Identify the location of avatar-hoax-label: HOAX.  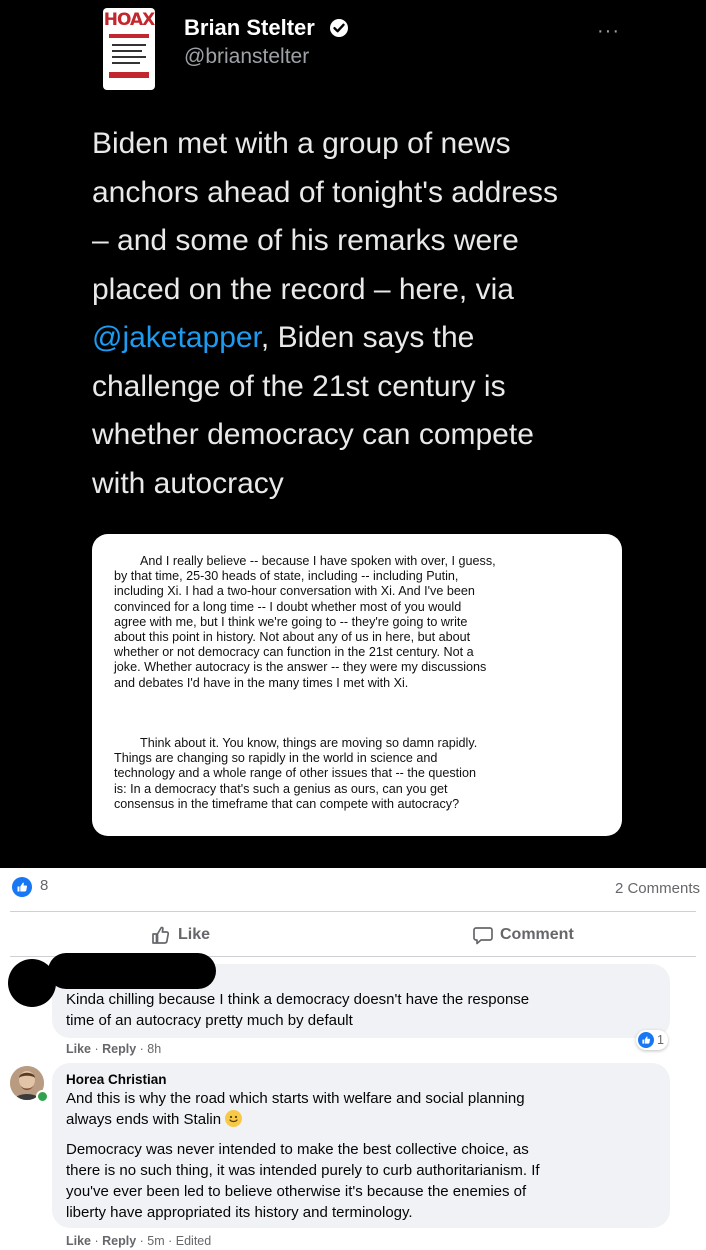
(129, 20).